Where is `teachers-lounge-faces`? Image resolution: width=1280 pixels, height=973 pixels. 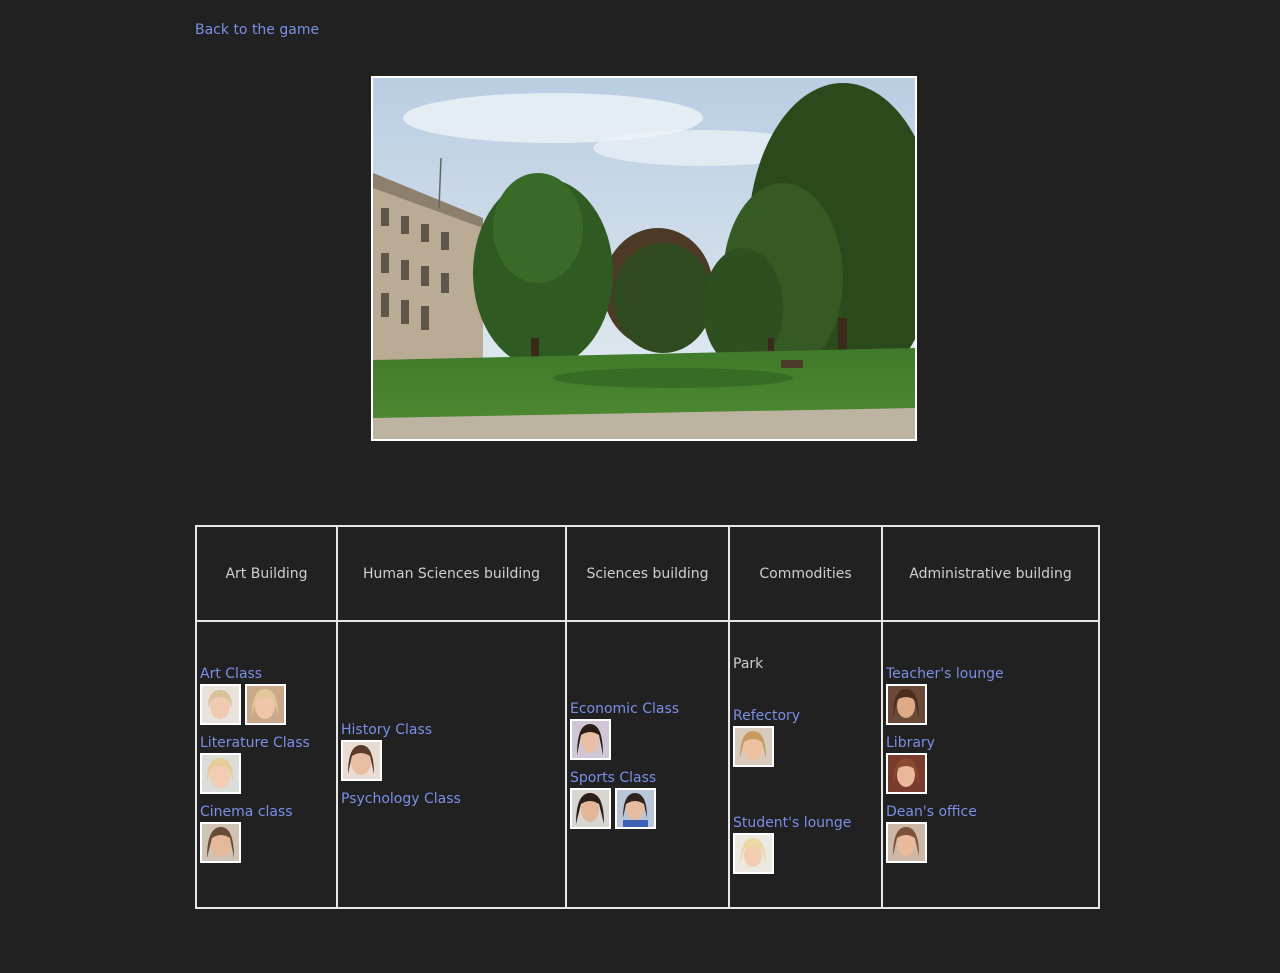
teachers-lounge-faces is located at coordinates (990, 704).